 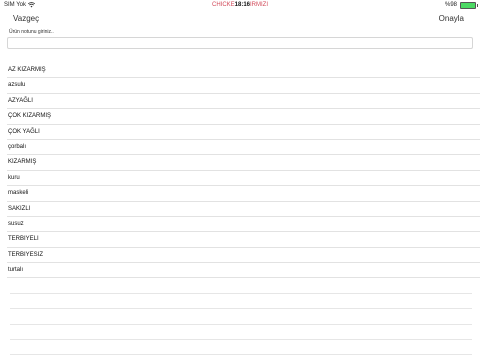 I want to click on option-label: AZYAĞLI, so click(x=20, y=100).